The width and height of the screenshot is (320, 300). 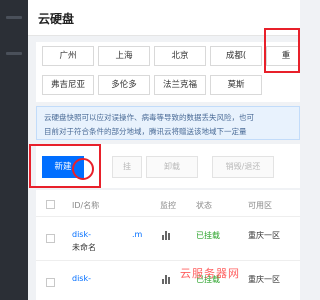 I want to click on row-divider, so click(x=168, y=260).